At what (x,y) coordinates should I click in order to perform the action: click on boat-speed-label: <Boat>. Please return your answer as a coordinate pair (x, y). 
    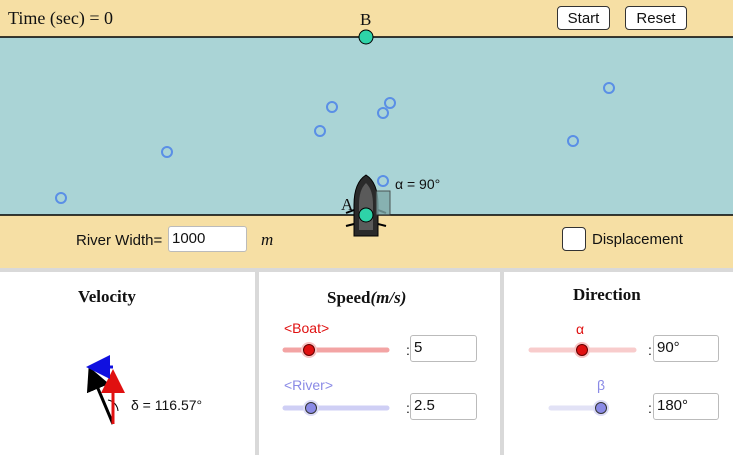
    Looking at the image, I should click on (307, 328).